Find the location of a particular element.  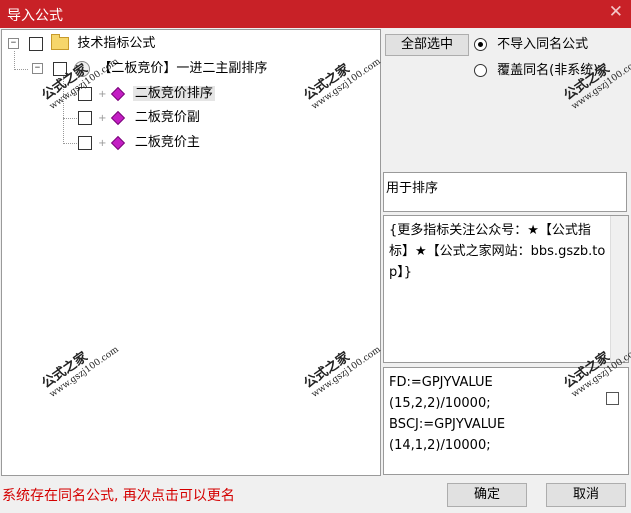

code-checkbox is located at coordinates (612, 398).